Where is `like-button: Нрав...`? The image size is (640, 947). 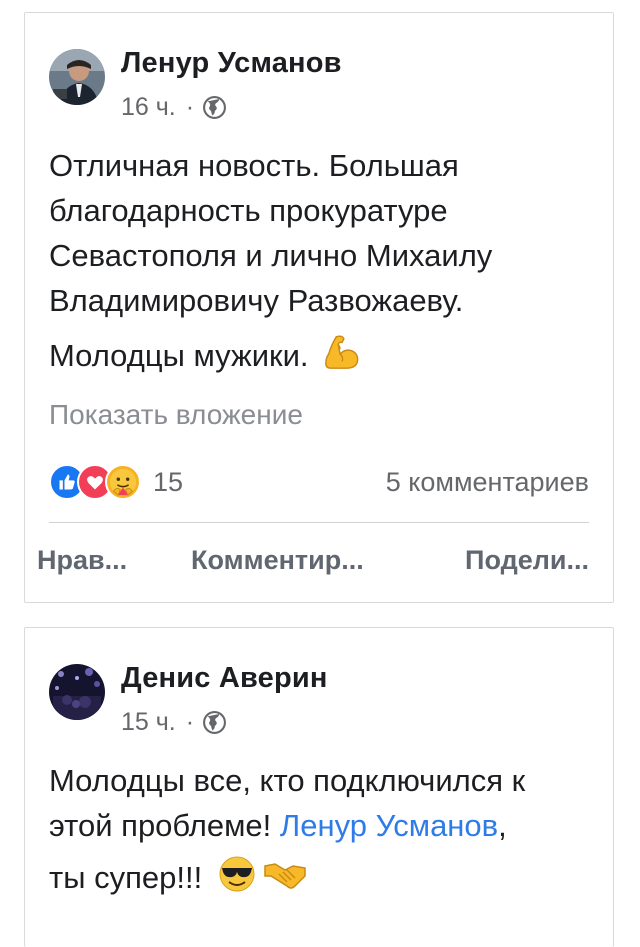
like-button: Нрав... is located at coordinates (82, 560).